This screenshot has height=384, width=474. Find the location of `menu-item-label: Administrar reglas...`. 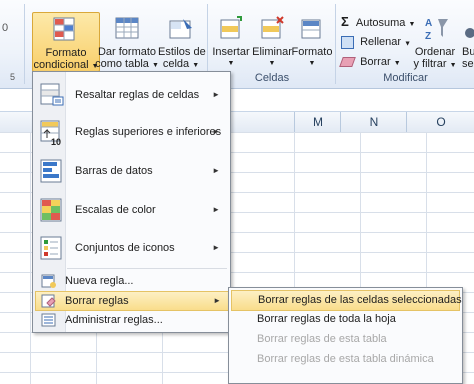

menu-item-label: Administrar reglas... is located at coordinates (114, 320).